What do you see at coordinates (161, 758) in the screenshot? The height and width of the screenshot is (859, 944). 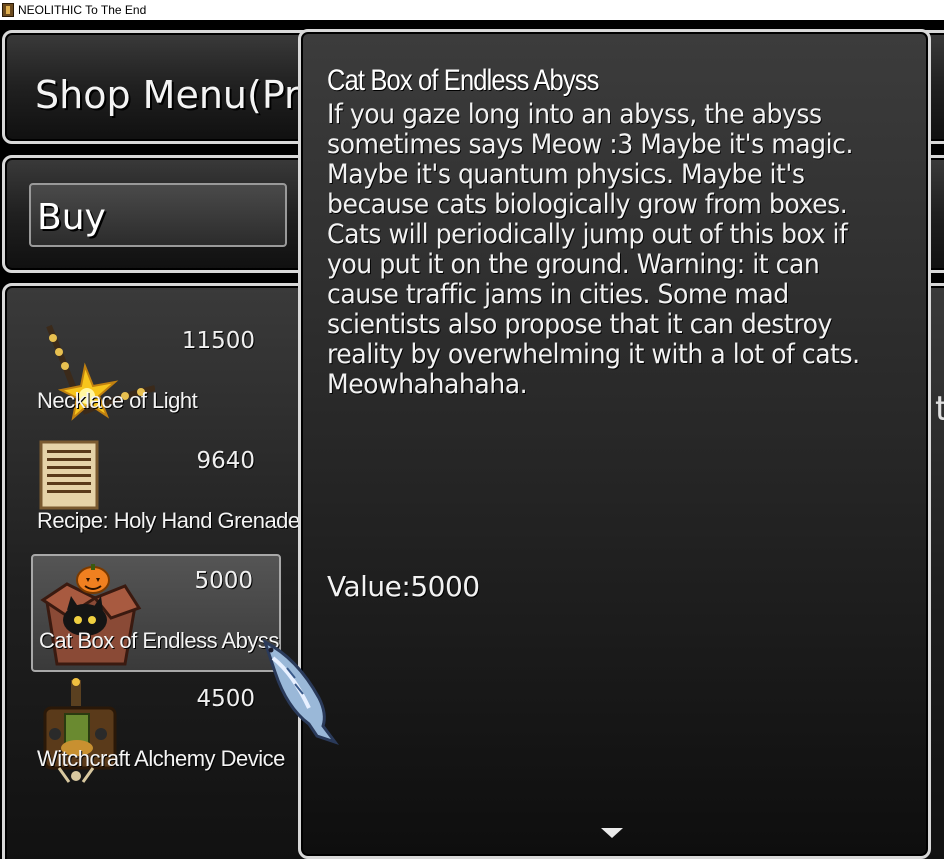 I see `item-name: Witchcraft Alchemy Device` at bounding box center [161, 758].